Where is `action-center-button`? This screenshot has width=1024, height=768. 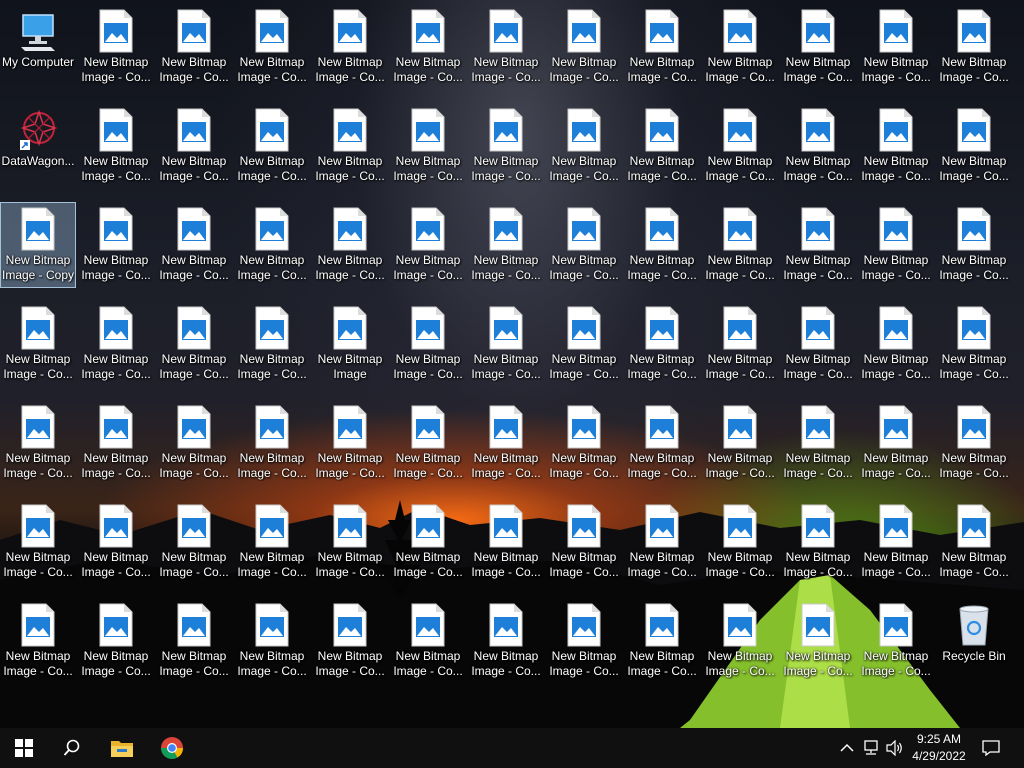
action-center-button is located at coordinates (991, 748).